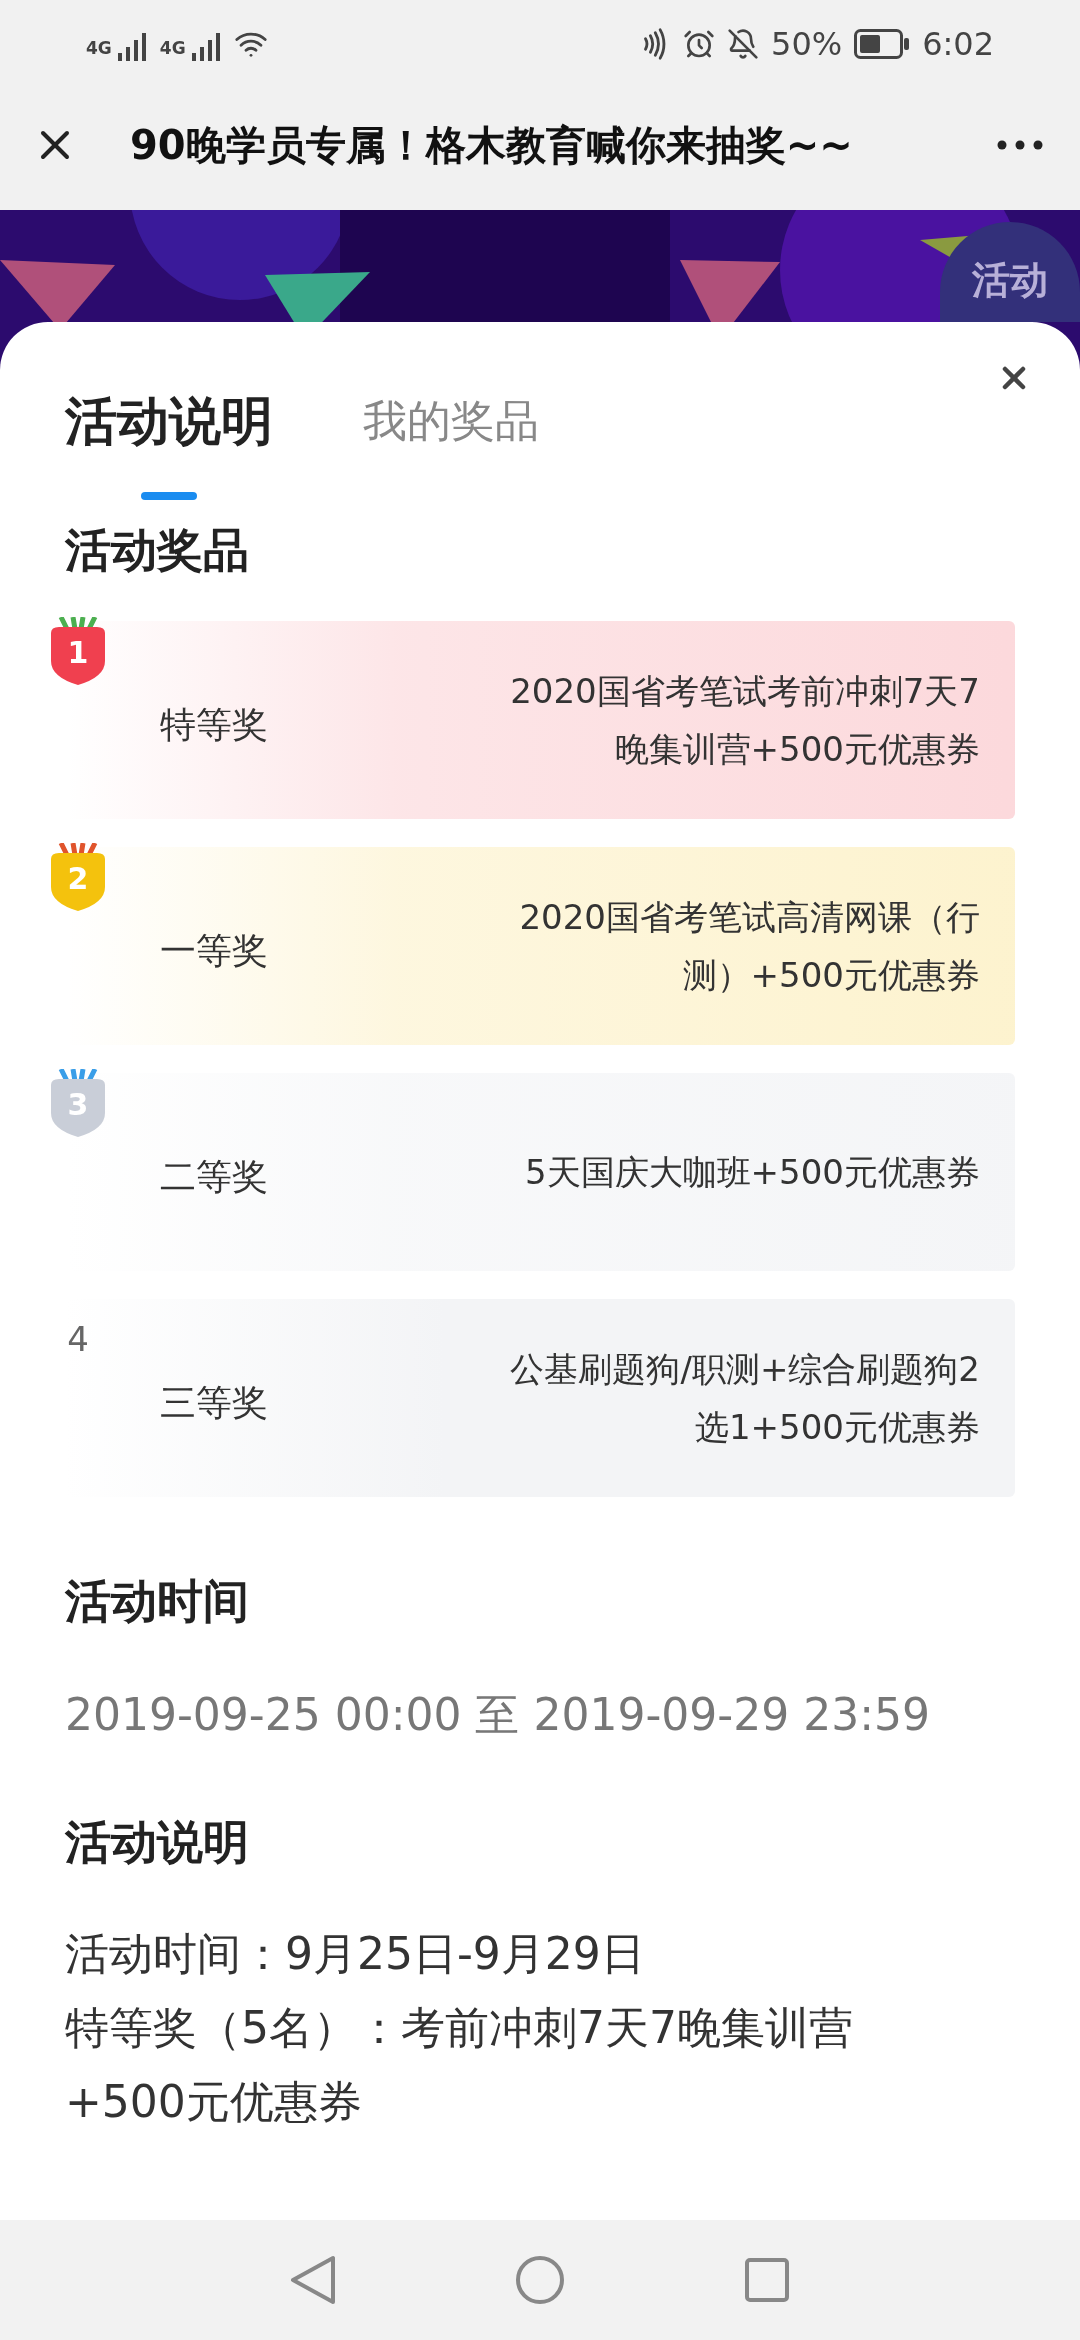 This screenshot has width=1080, height=2340. I want to click on prize-name-label: 二等奖, so click(214, 1177).